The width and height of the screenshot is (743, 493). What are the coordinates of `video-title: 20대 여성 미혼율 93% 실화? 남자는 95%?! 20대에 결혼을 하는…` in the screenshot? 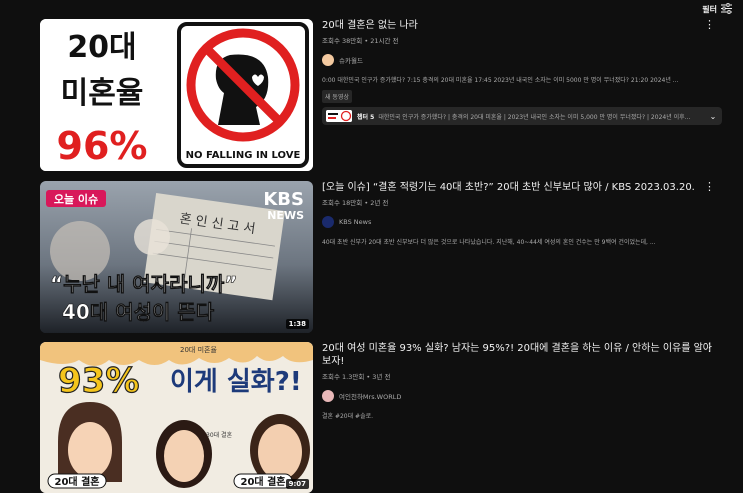 It's located at (519, 355).